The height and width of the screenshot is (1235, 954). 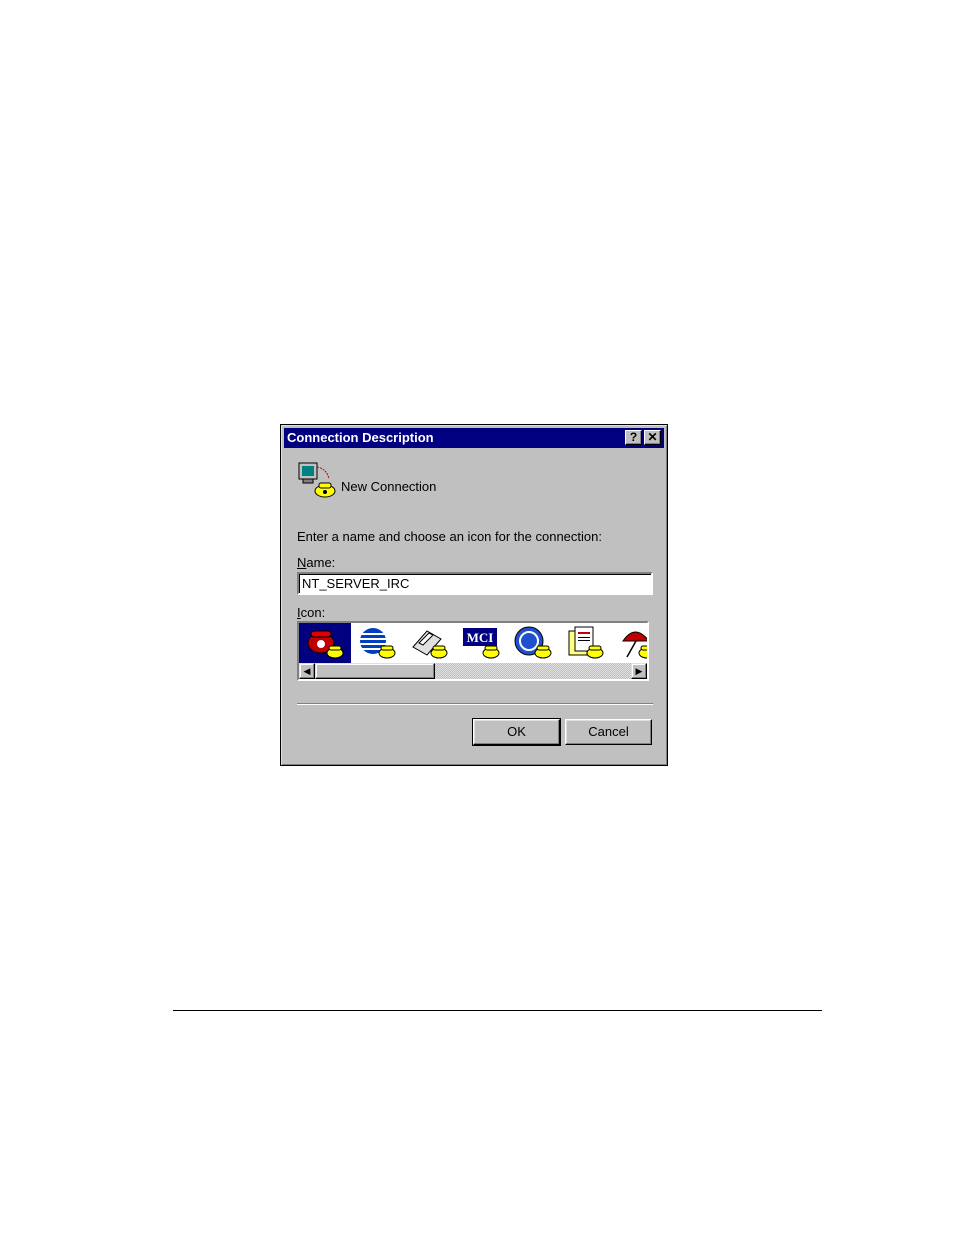 What do you see at coordinates (652, 437) in the screenshot?
I see `close-button: ✕` at bounding box center [652, 437].